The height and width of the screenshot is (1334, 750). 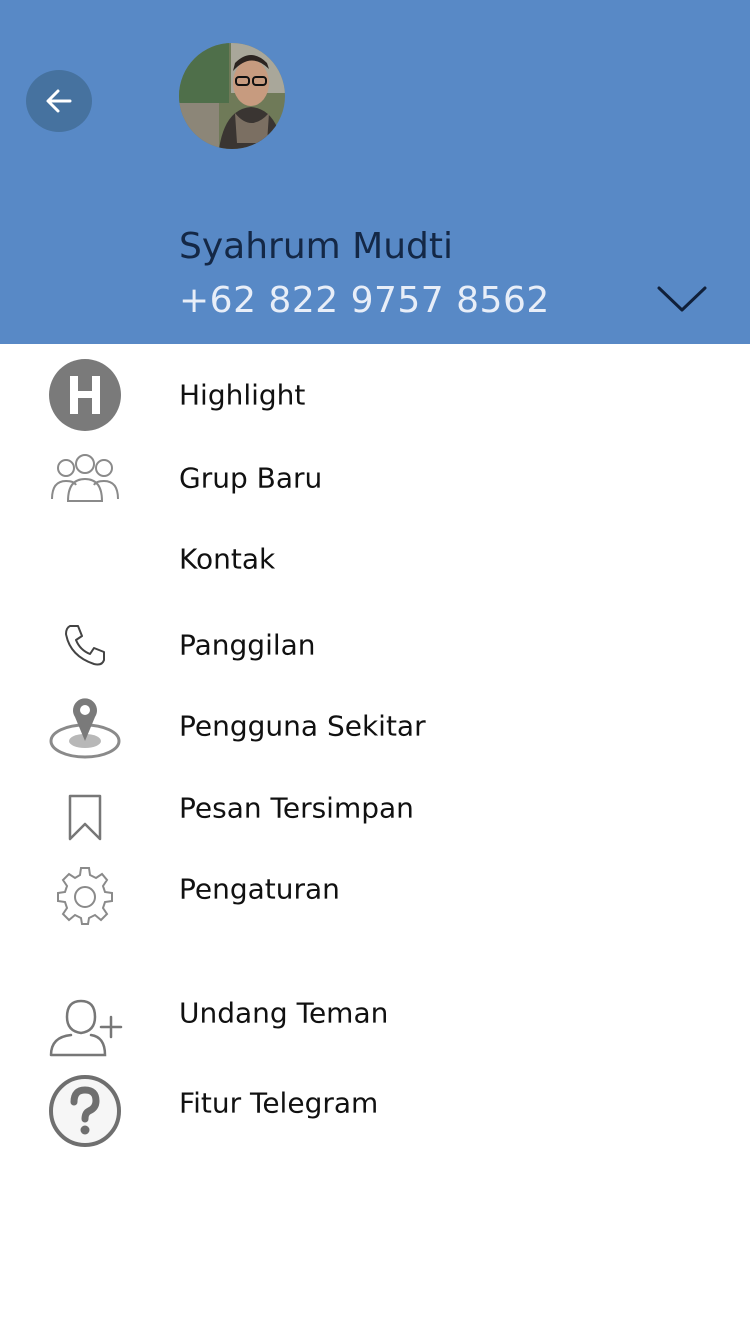 What do you see at coordinates (375, 395) in the screenshot?
I see `menu-item-highlight: Highlight` at bounding box center [375, 395].